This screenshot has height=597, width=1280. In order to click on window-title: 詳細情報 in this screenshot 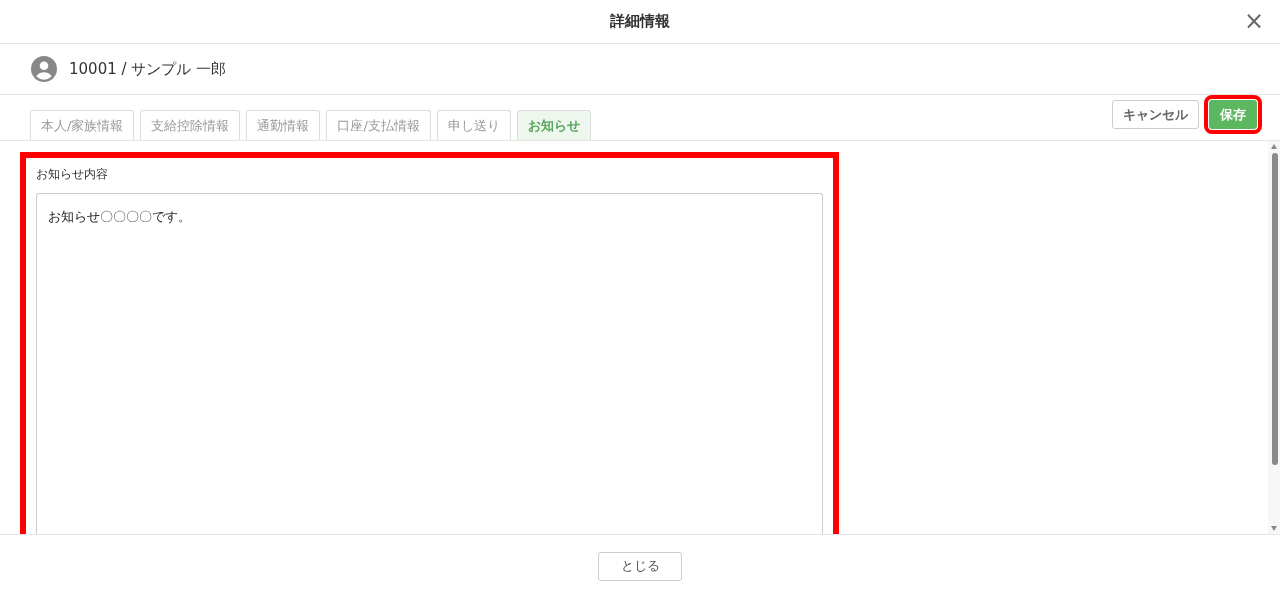, I will do `click(640, 21)`.